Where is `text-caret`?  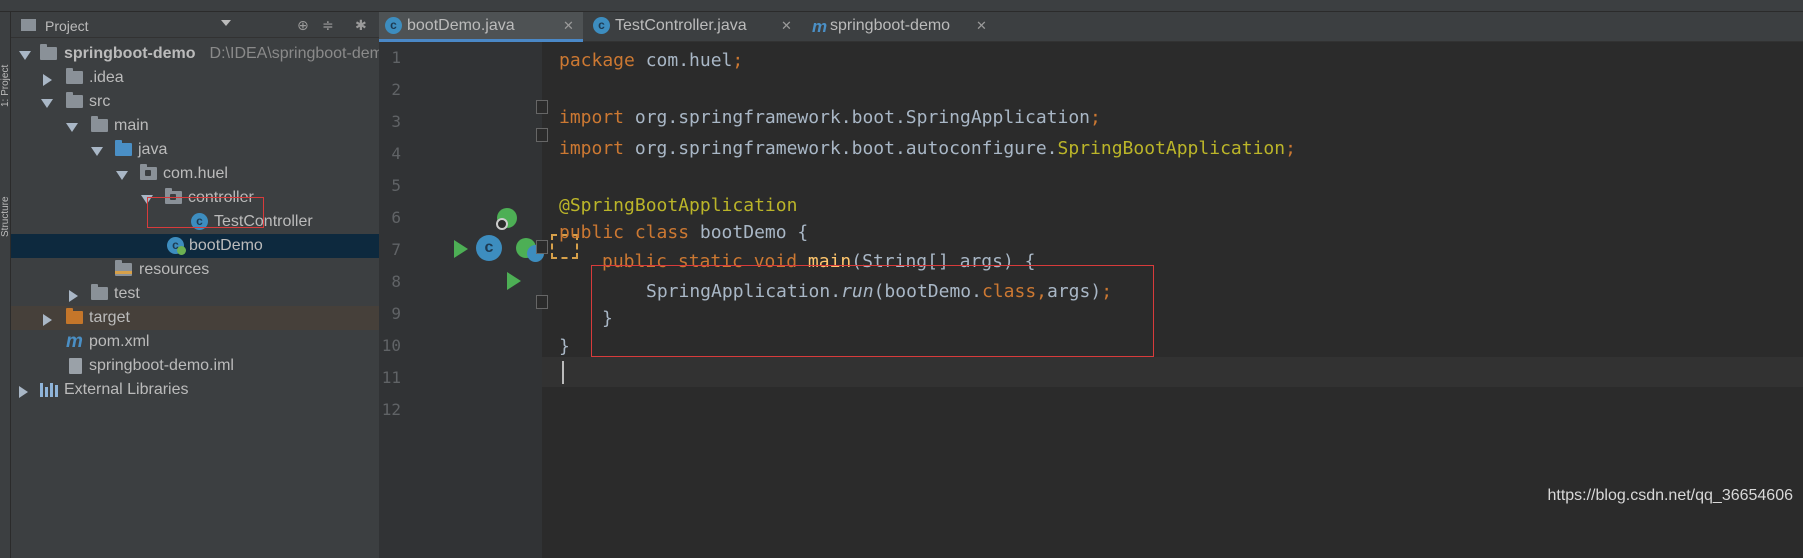
text-caret is located at coordinates (563, 372).